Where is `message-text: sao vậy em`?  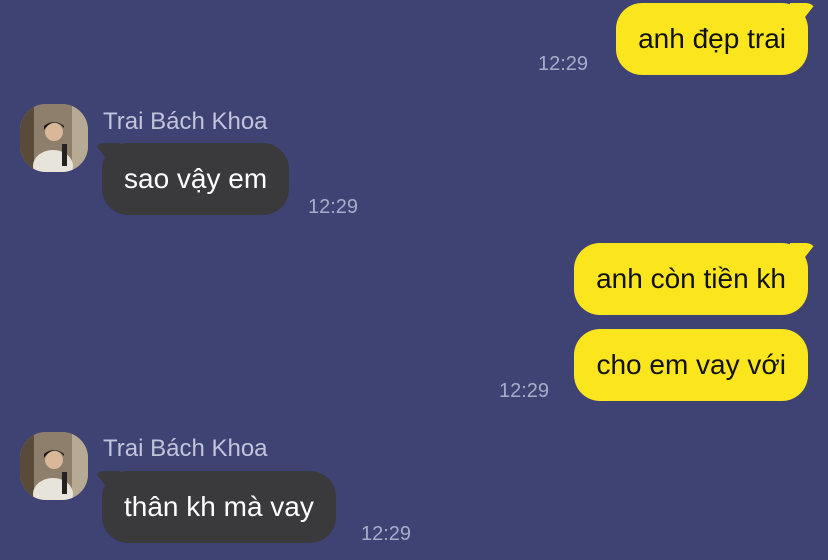 message-text: sao vậy em is located at coordinates (196, 178).